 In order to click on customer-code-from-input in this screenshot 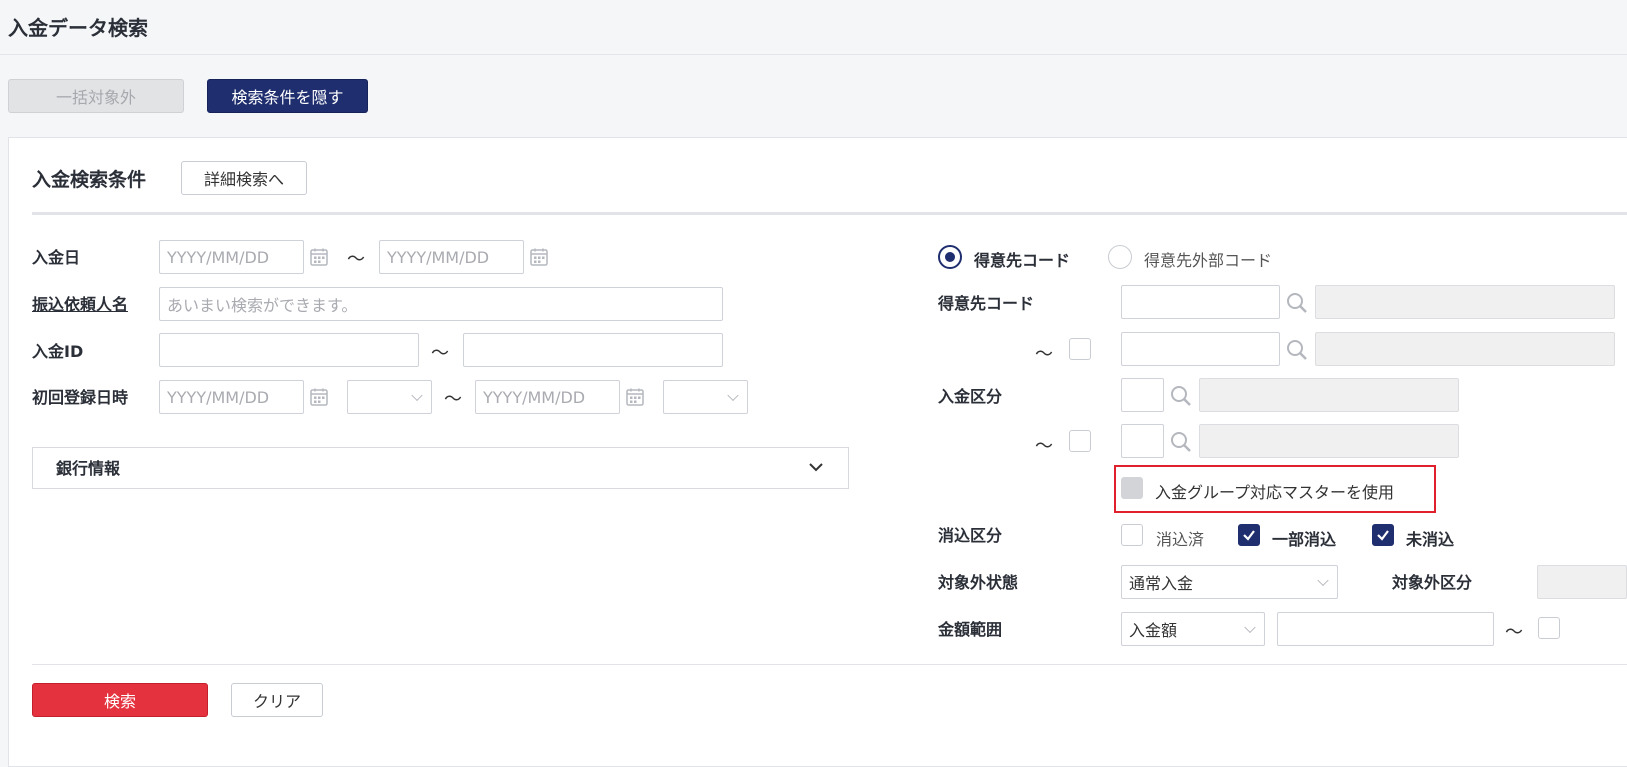, I will do `click(1200, 302)`.